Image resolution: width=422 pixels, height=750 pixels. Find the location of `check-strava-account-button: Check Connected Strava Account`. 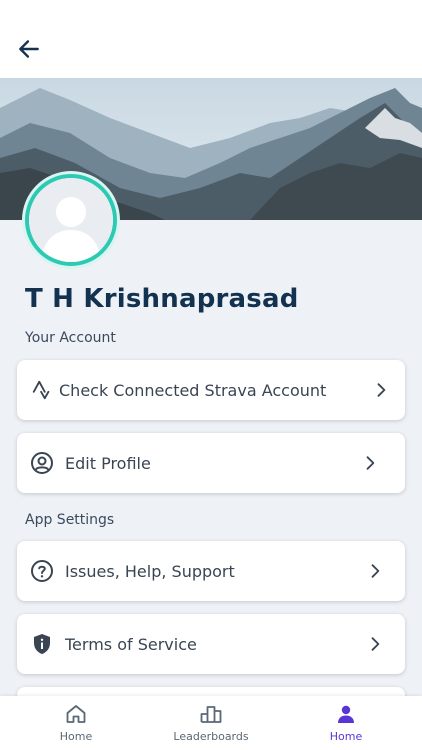

check-strava-account-button: Check Connected Strava Account is located at coordinates (211, 390).